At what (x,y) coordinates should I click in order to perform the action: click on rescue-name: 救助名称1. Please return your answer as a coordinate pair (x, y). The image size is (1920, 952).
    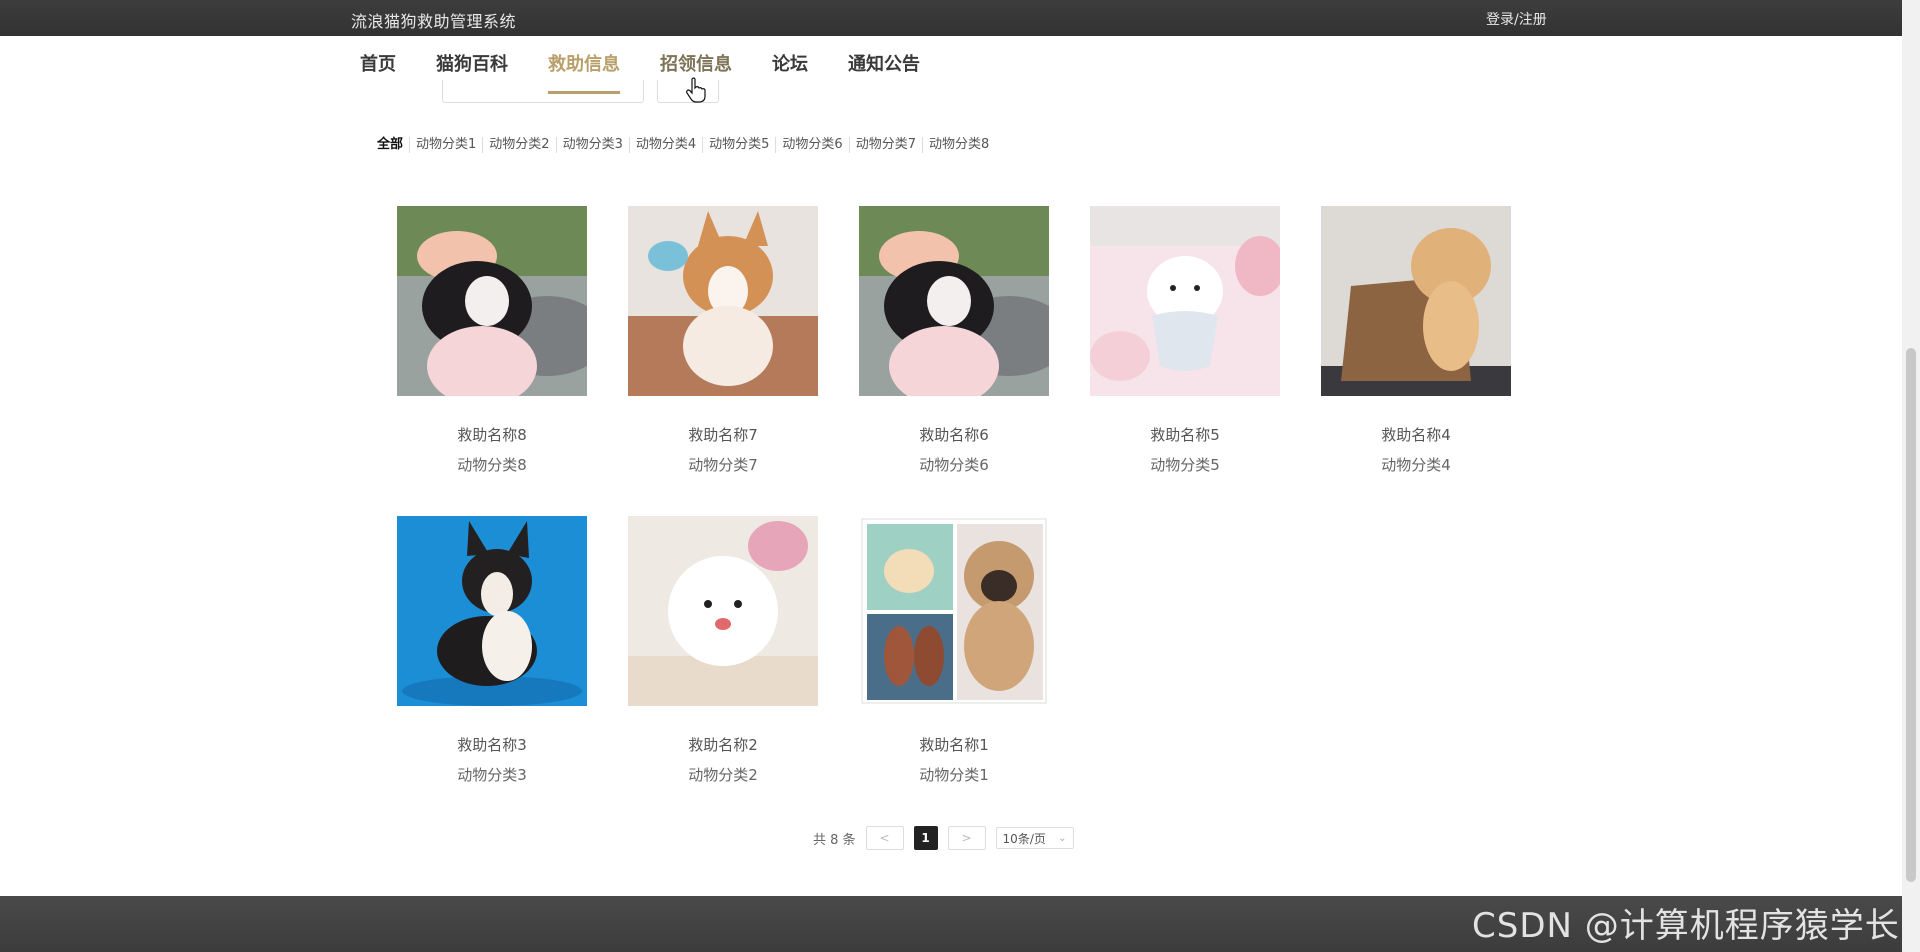
    Looking at the image, I should click on (954, 745).